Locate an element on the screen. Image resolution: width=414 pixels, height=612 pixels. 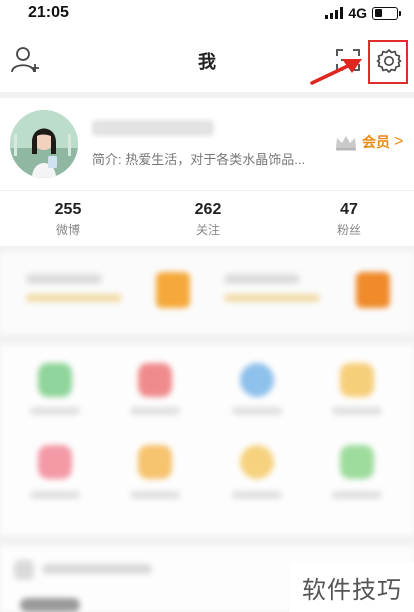
crown-icon is located at coordinates (346, 143).